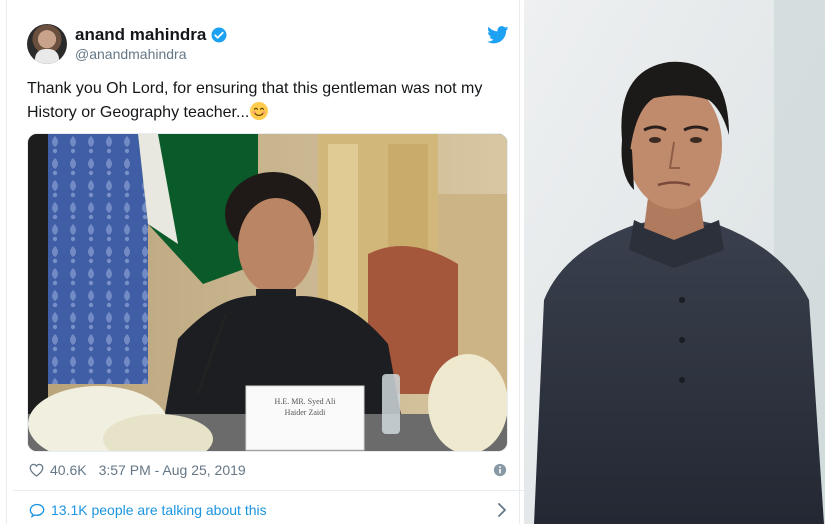 This screenshot has height=524, width=825. What do you see at coordinates (500, 470) in the screenshot?
I see `info-icon` at bounding box center [500, 470].